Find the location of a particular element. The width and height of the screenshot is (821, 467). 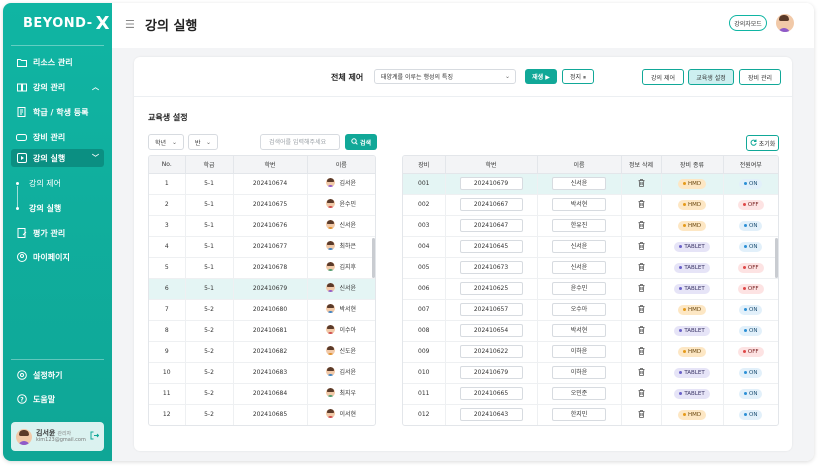

sidebar-subitem-lecture-control: 강의 제어 is located at coordinates (38, 183).